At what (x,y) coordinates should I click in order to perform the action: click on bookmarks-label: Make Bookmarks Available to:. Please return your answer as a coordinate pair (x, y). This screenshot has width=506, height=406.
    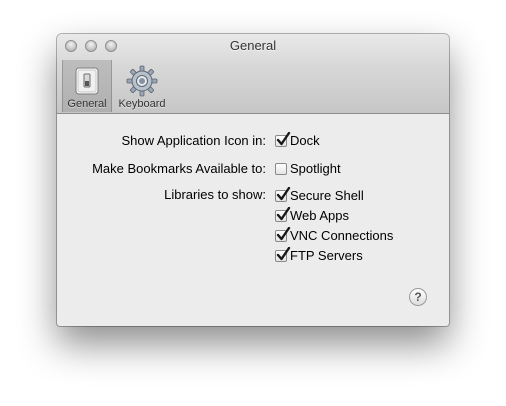
    Looking at the image, I should click on (179, 168).